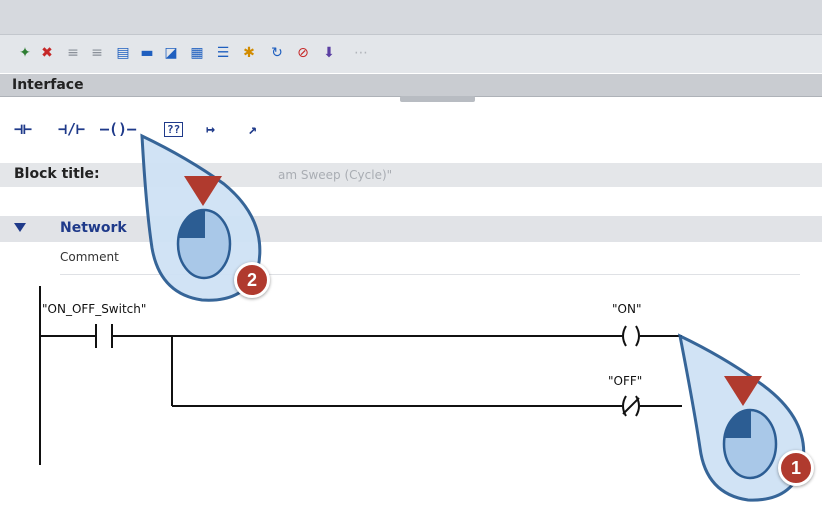 Image resolution: width=822 pixels, height=505 pixels. Describe the element at coordinates (329, 53) in the screenshot. I see `download-icon: ⬇` at that location.